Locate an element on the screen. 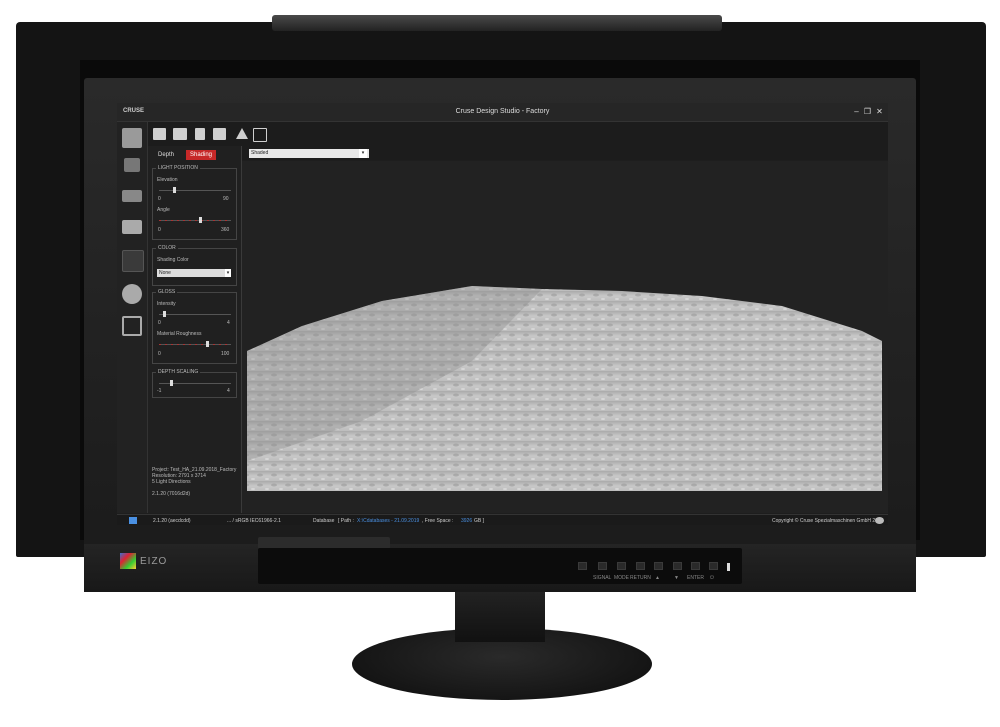  grid-icon is located at coordinates (132, 165).